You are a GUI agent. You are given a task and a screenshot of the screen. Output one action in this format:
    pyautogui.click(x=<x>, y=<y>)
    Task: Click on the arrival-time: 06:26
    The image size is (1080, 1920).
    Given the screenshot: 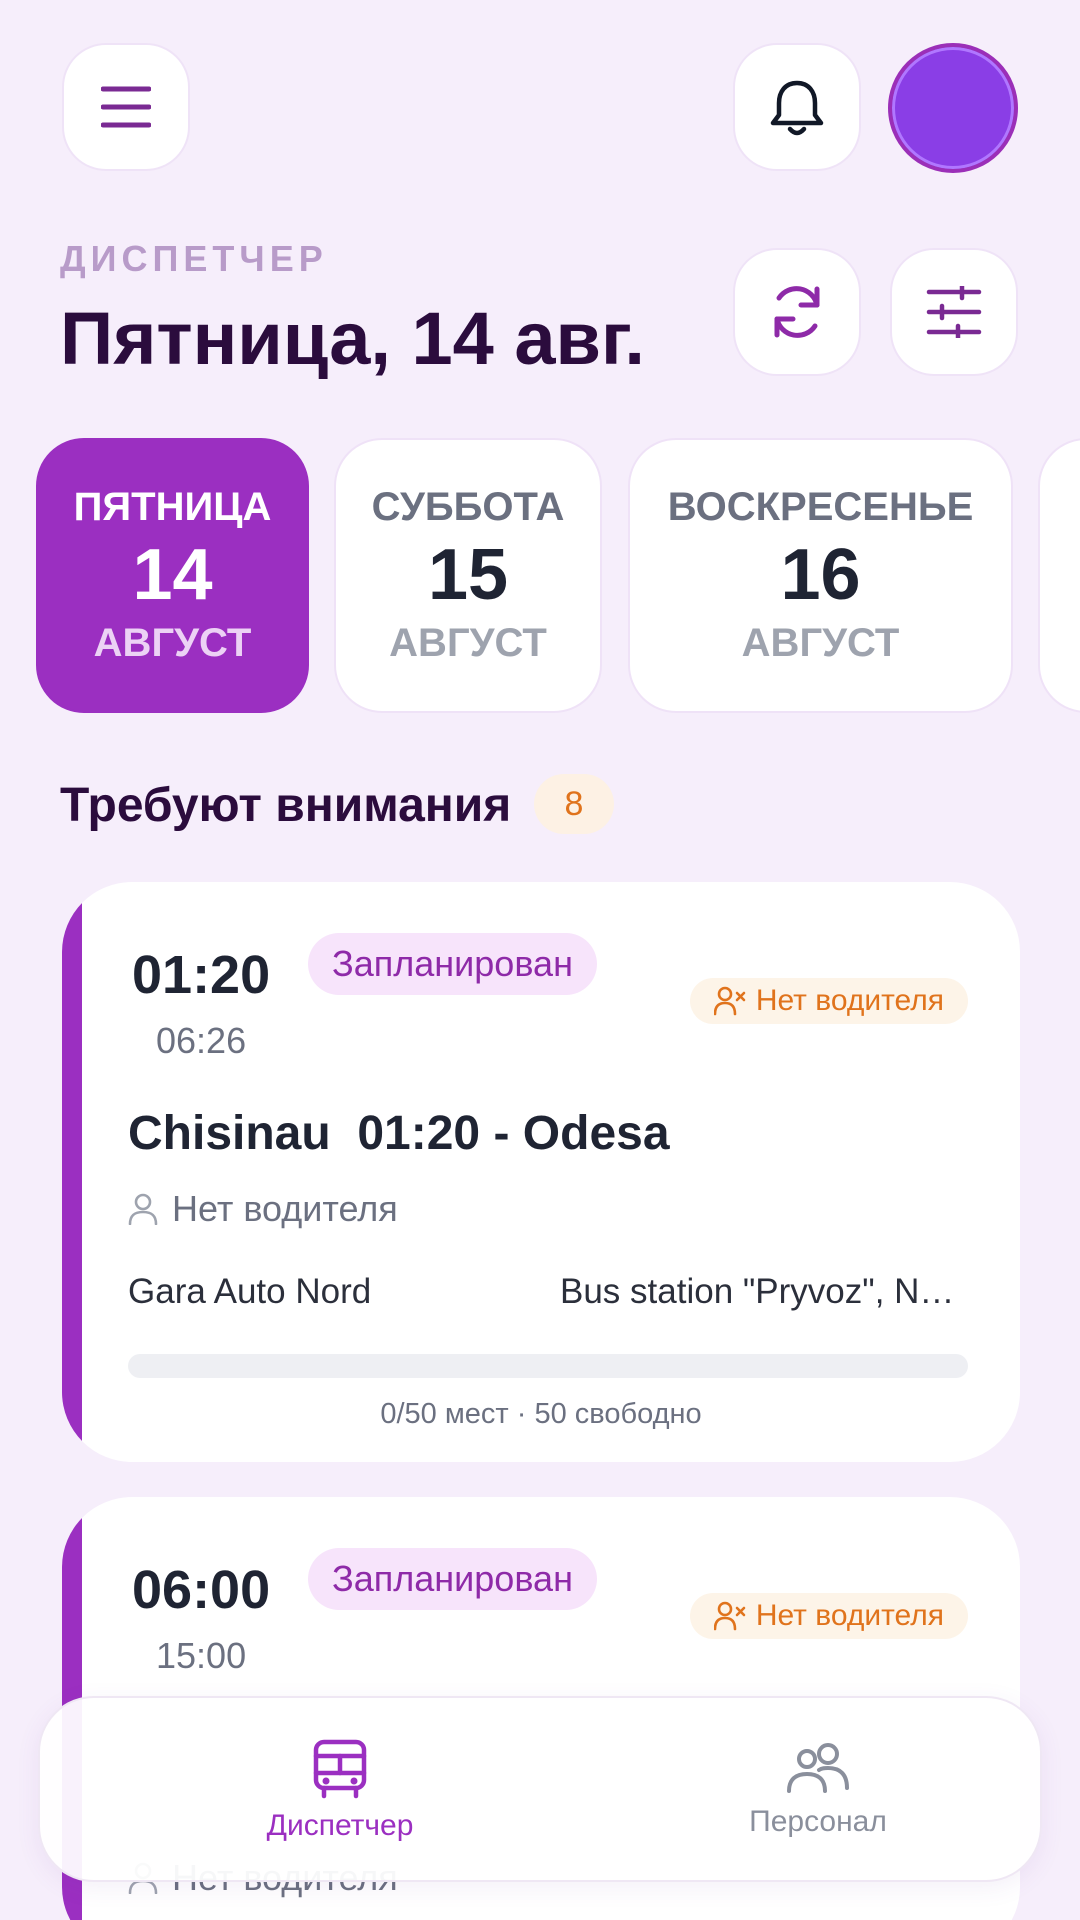 What is the action you would take?
    pyautogui.click(x=201, y=1040)
    